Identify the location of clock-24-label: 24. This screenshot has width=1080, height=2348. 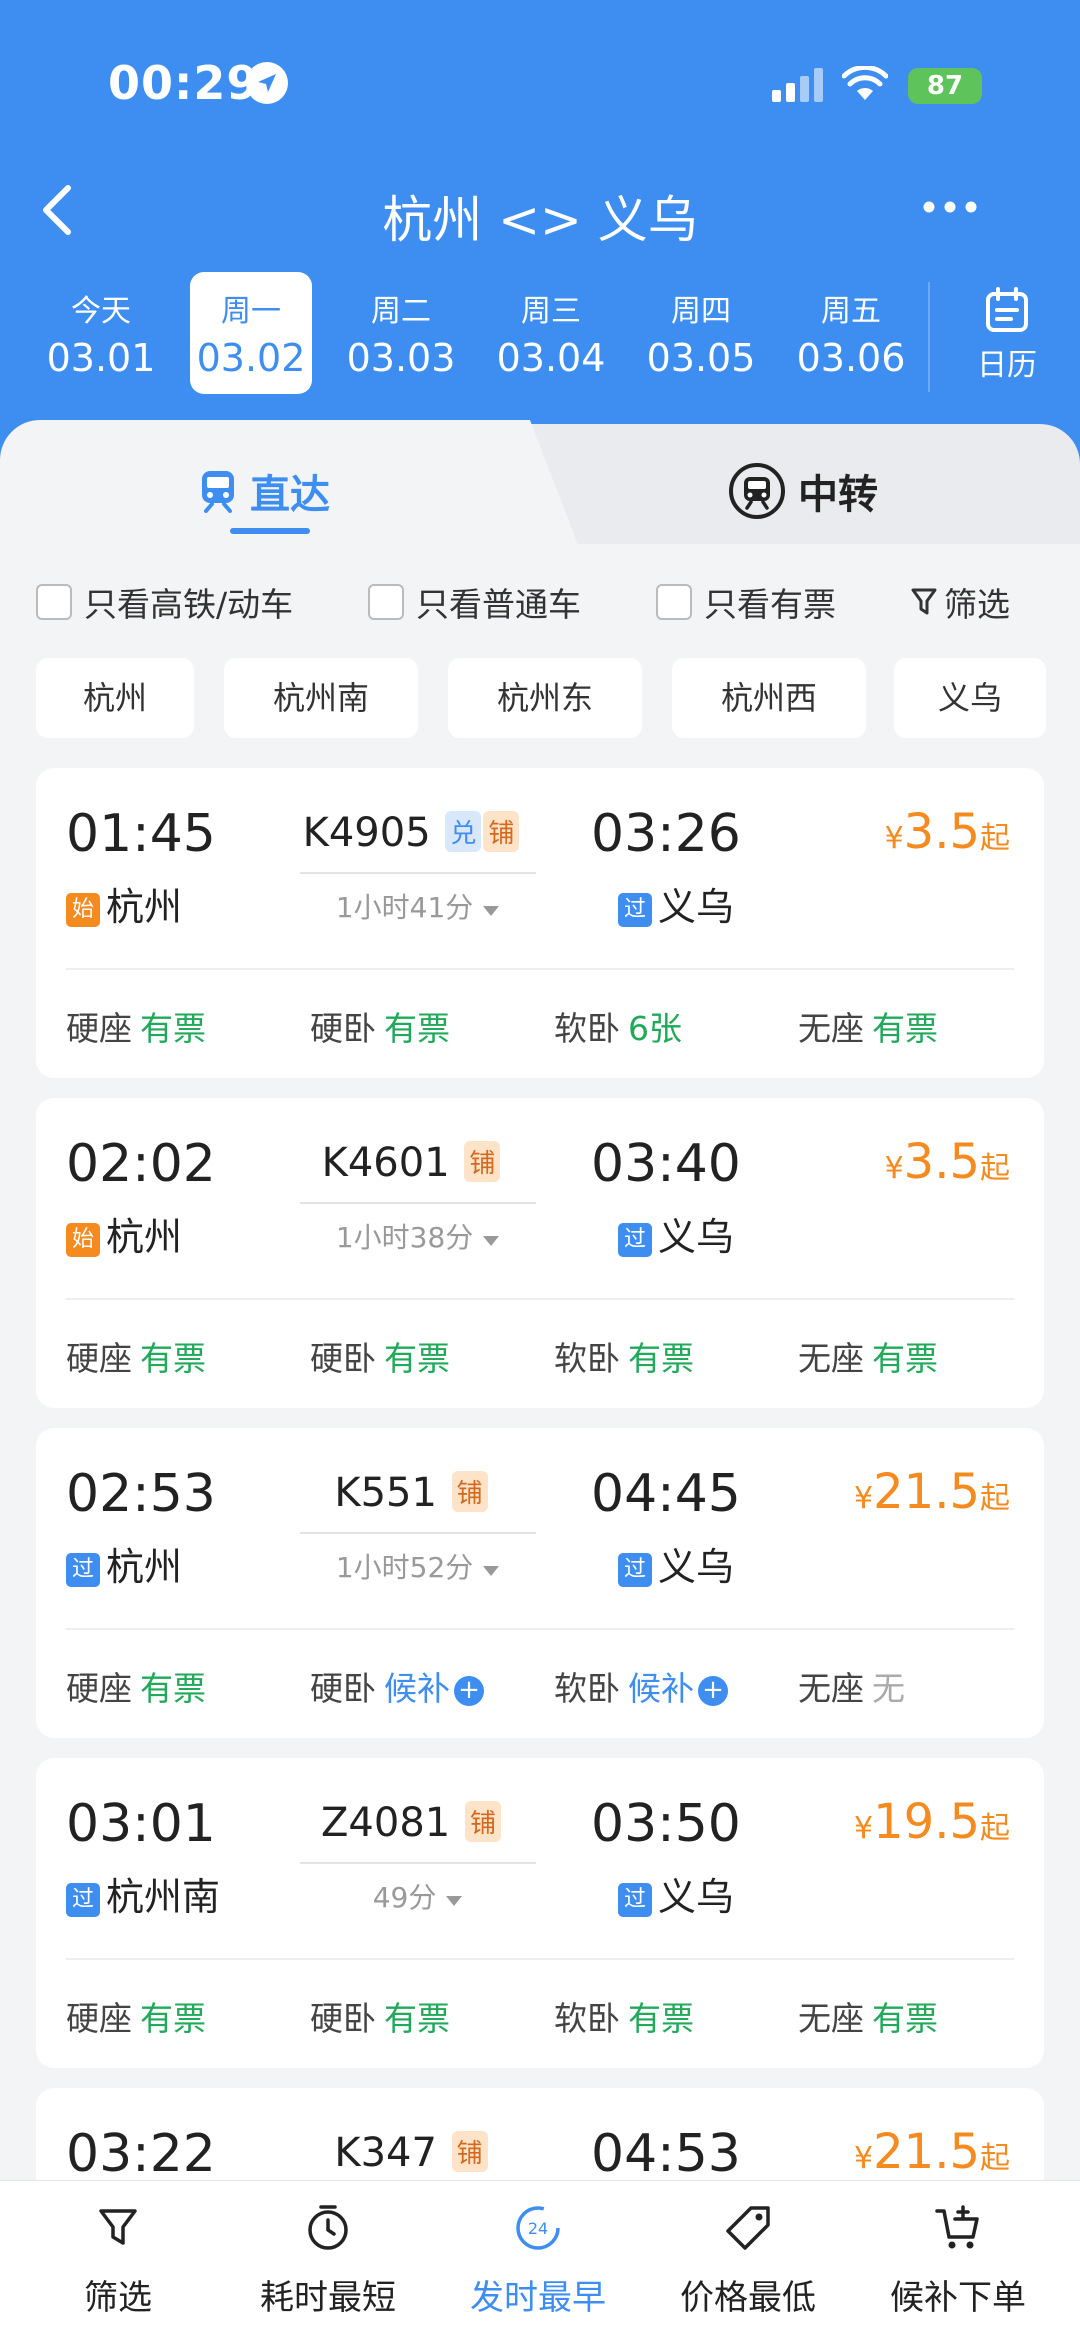
(538, 2228).